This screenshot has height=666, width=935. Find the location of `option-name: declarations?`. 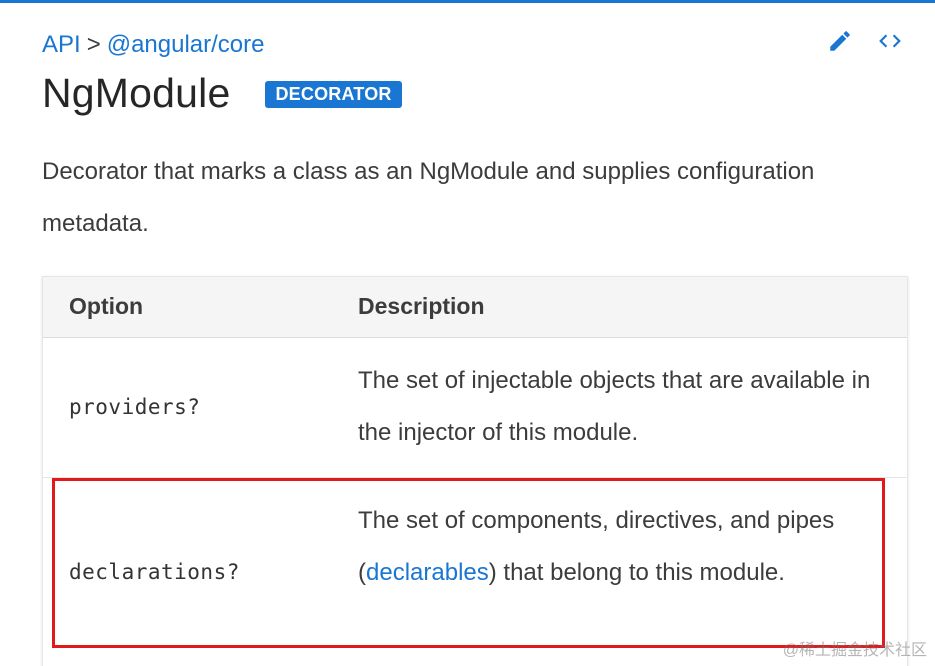

option-name: declarations? is located at coordinates (154, 572).